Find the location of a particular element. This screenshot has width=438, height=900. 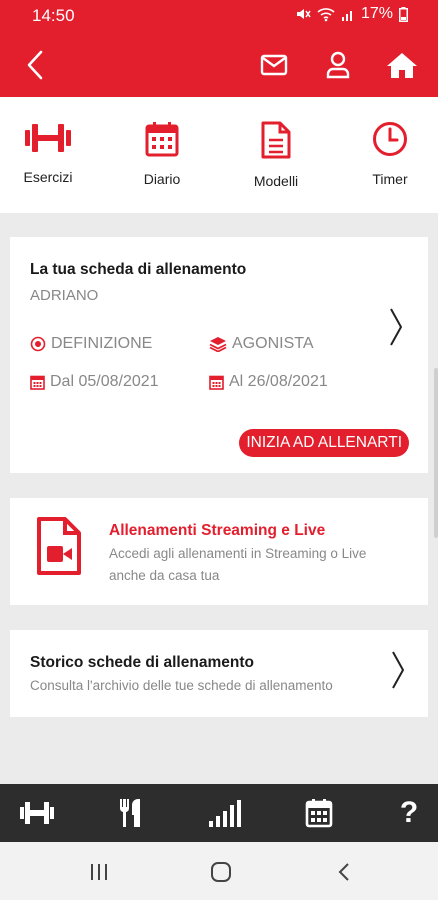

help-icon: ? is located at coordinates (409, 812).